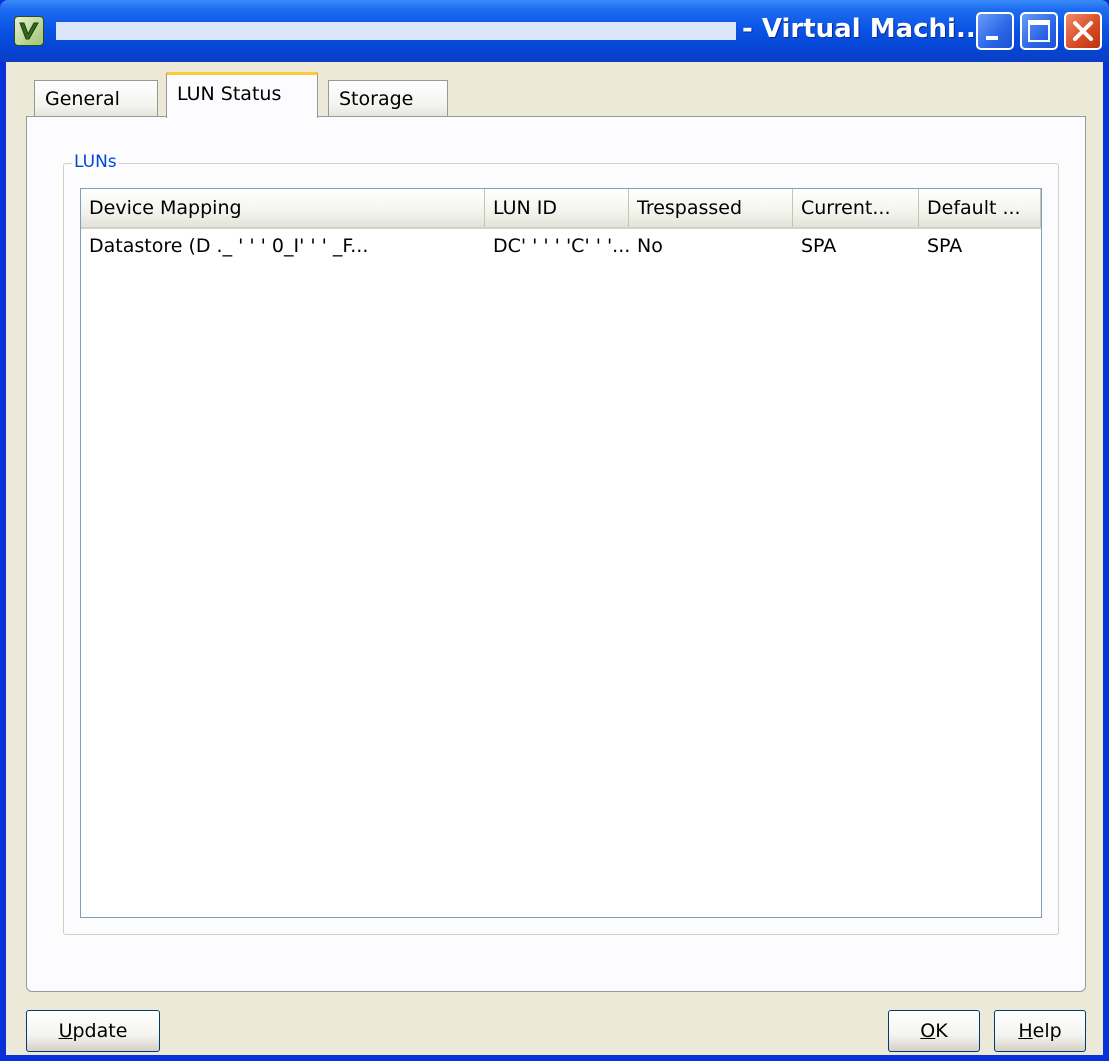 The width and height of the screenshot is (1109, 1061). I want to click on maximize-button, so click(1039, 31).